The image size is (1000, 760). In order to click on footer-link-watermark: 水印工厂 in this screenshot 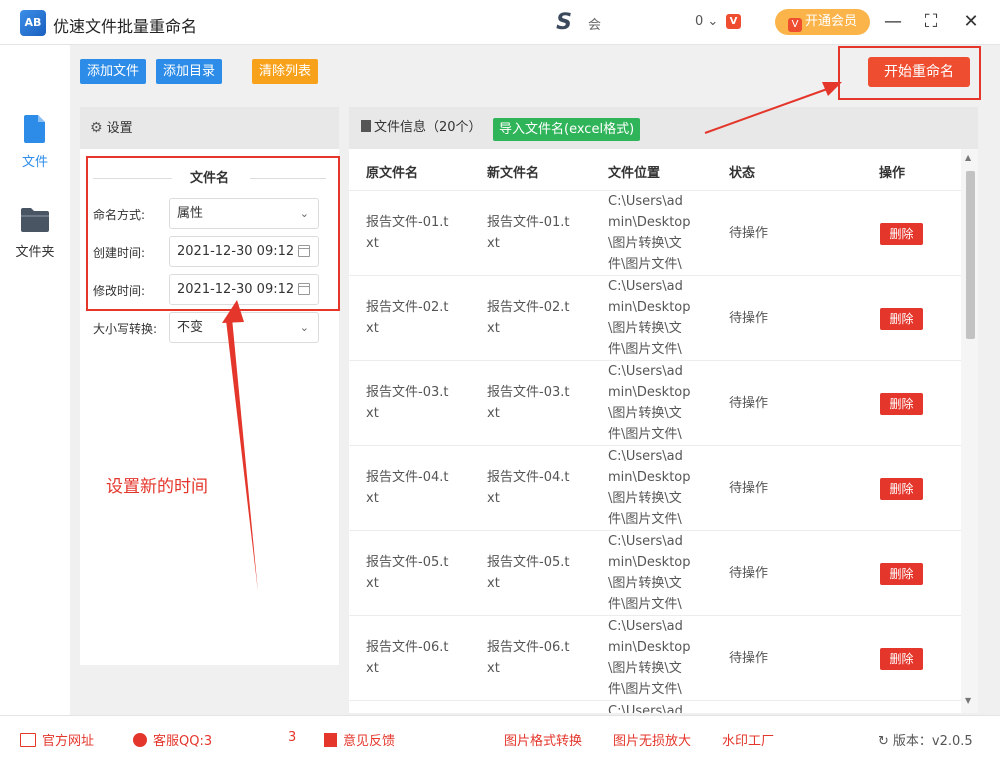, I will do `click(748, 739)`.